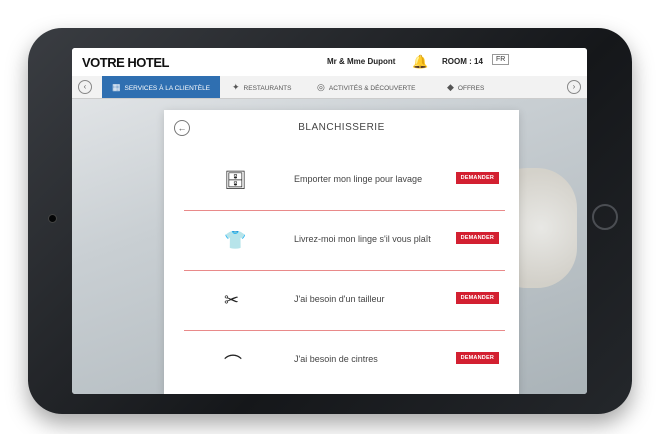  What do you see at coordinates (471, 88) in the screenshot?
I see `tab-label: OFFRES` at bounding box center [471, 88].